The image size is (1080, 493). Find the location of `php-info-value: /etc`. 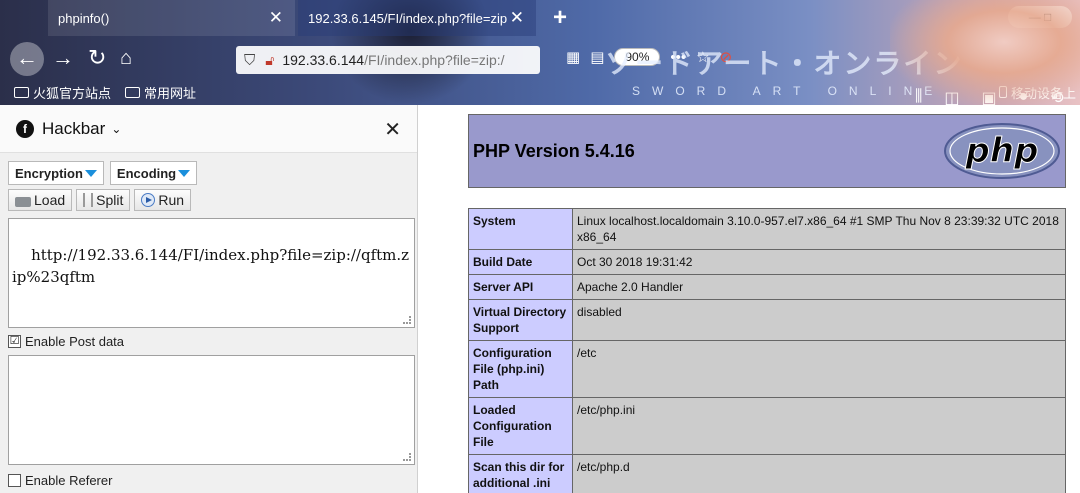

php-info-value: /etc is located at coordinates (819, 369).